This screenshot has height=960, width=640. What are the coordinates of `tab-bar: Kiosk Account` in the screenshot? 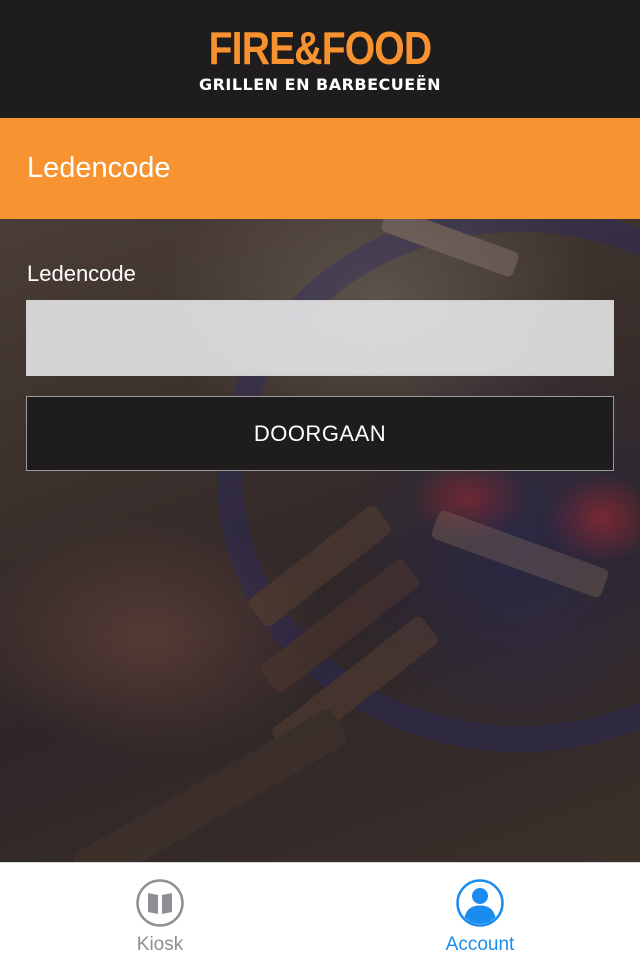 It's located at (320, 911).